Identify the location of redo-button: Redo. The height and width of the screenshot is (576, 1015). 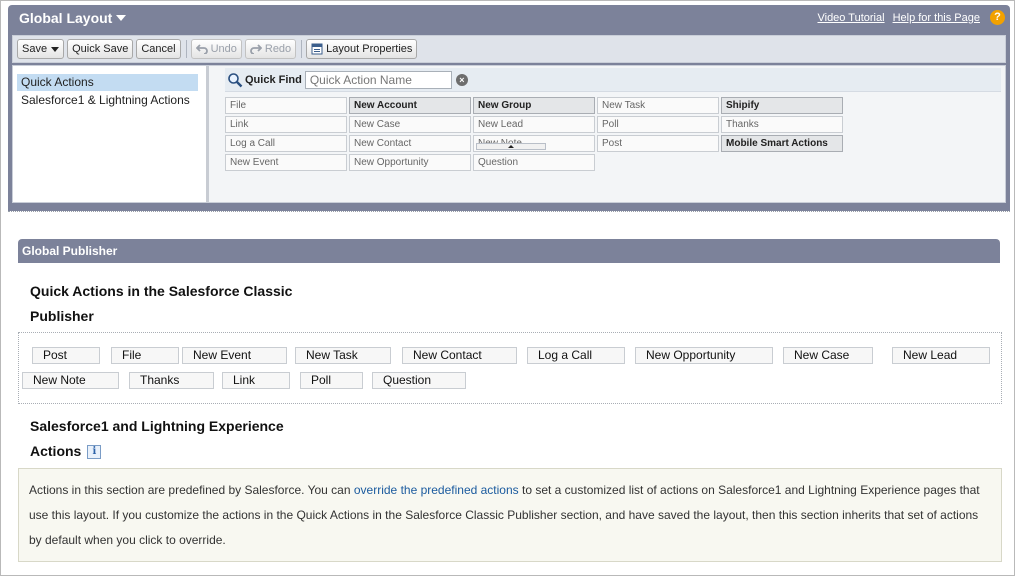
(270, 49).